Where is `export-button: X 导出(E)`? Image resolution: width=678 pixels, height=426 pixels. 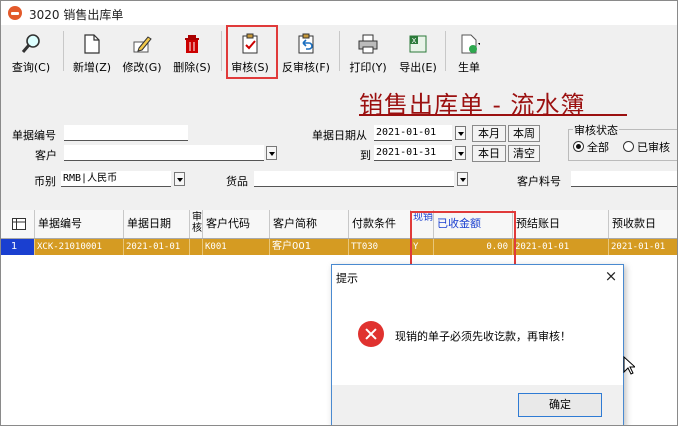
export-button: X 导出(E) is located at coordinates (418, 53).